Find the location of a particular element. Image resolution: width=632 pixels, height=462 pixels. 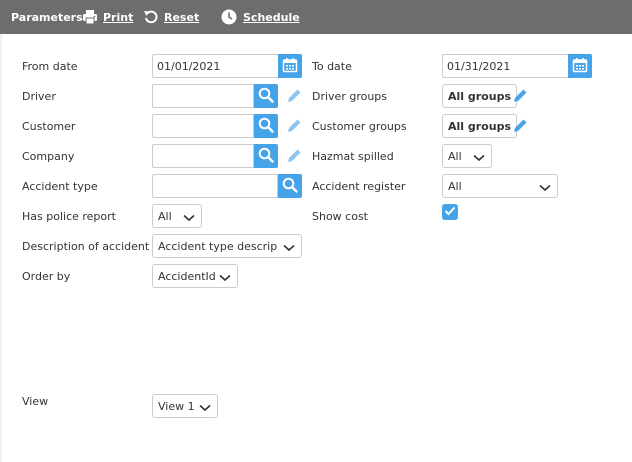

schedule-button: Schedule is located at coordinates (260, 17).